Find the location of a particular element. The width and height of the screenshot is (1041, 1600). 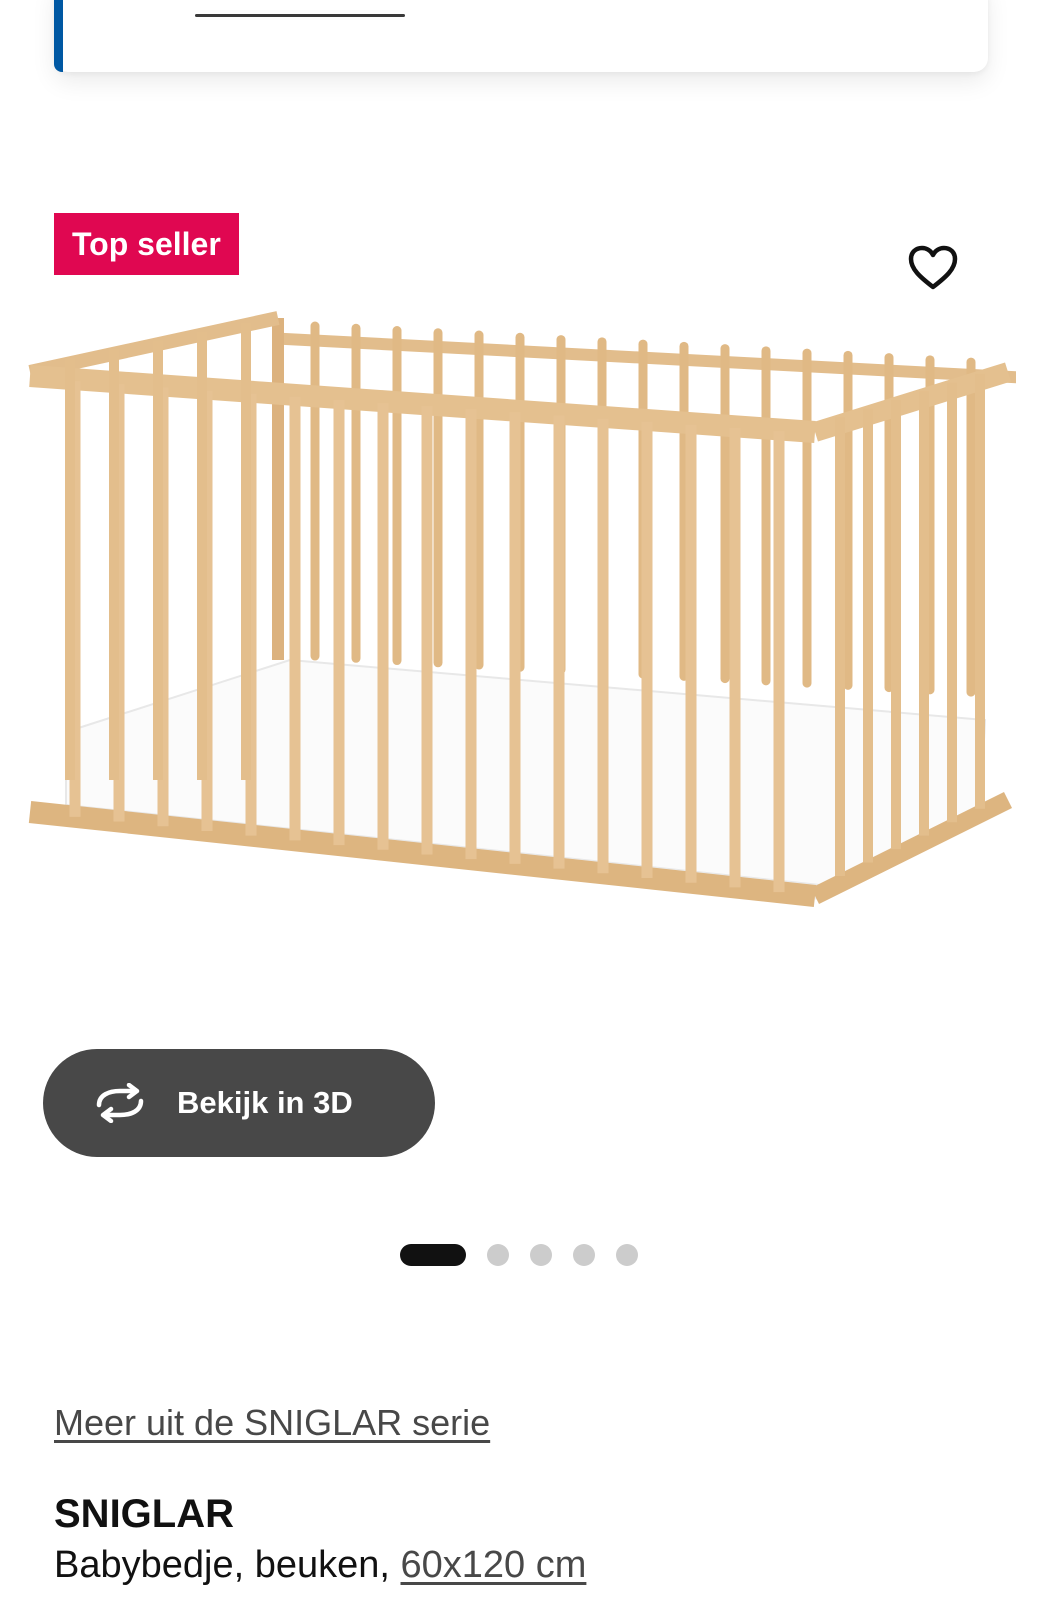

product-description: Babybedje, beuken, 60x120 cm is located at coordinates (320, 1565).